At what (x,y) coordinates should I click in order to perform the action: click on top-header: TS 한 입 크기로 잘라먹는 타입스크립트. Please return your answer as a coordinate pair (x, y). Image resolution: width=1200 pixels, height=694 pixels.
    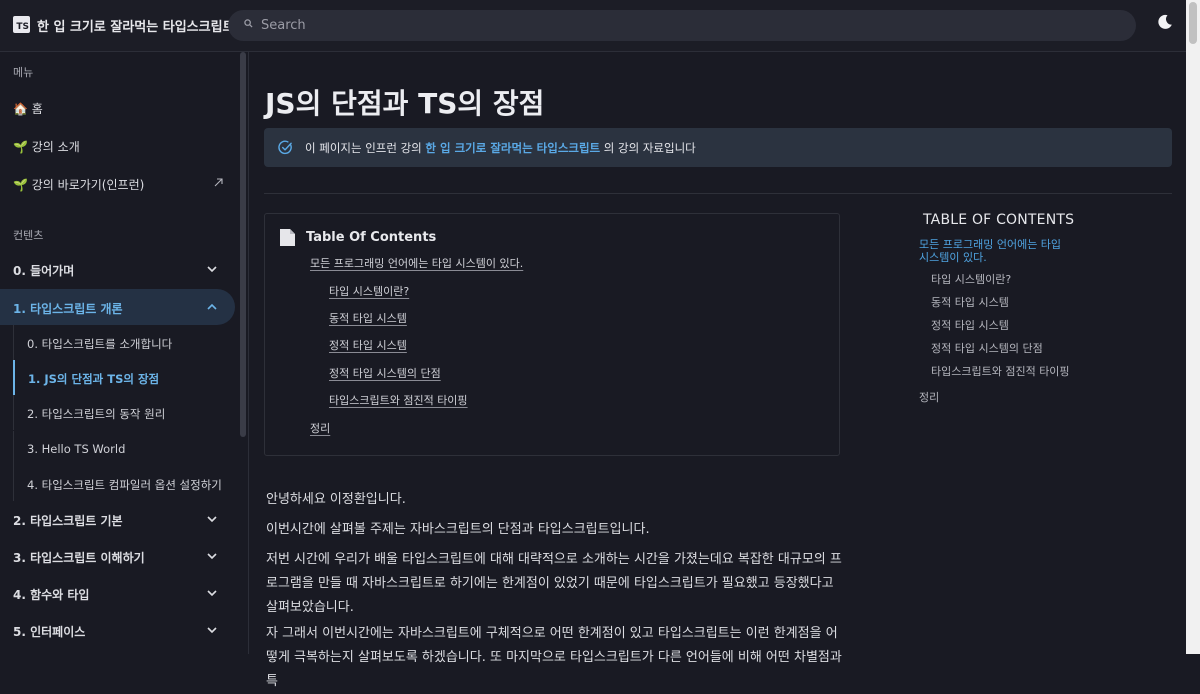
    Looking at the image, I should click on (593, 26).